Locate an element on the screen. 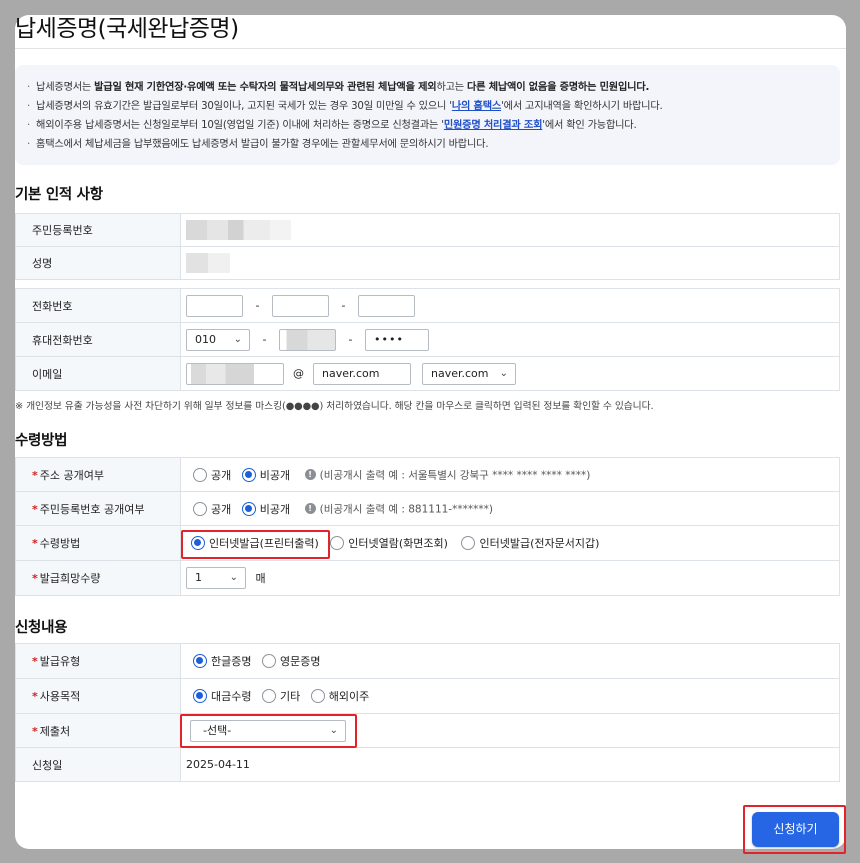 The height and width of the screenshot is (863, 860). purpose-emigration-radio: 해외이주 is located at coordinates (339, 696).